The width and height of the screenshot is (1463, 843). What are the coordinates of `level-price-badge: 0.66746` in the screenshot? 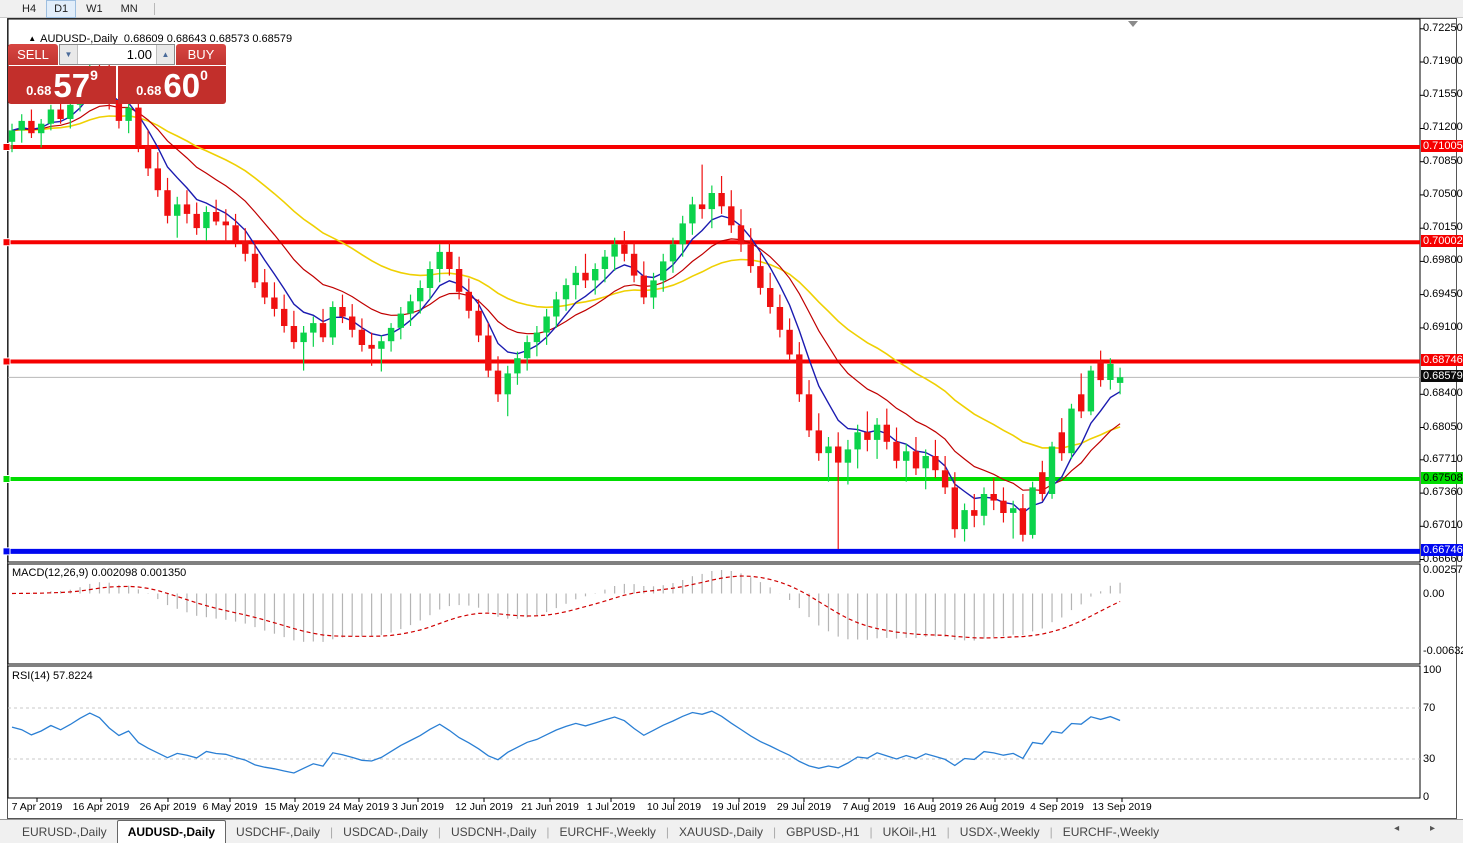 It's located at (1442, 550).